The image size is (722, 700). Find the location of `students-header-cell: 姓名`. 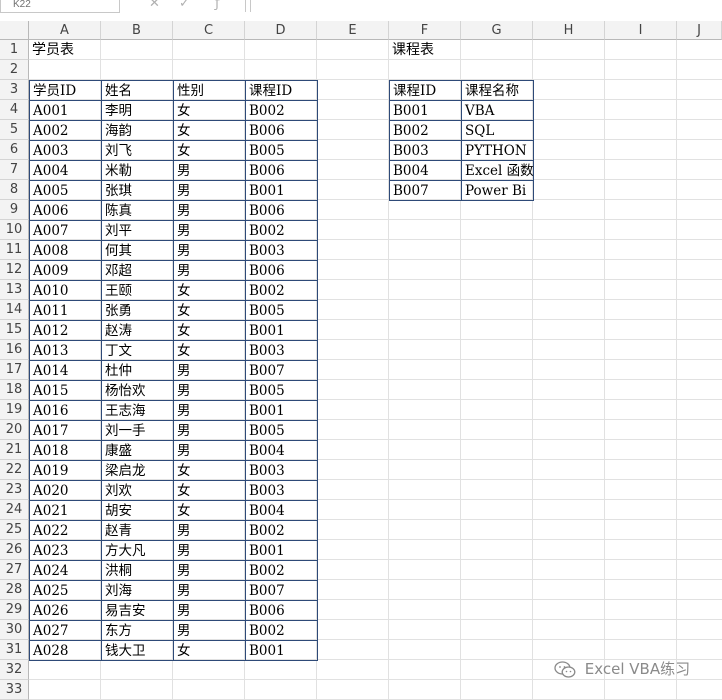

students-header-cell: 姓名 is located at coordinates (137, 90).